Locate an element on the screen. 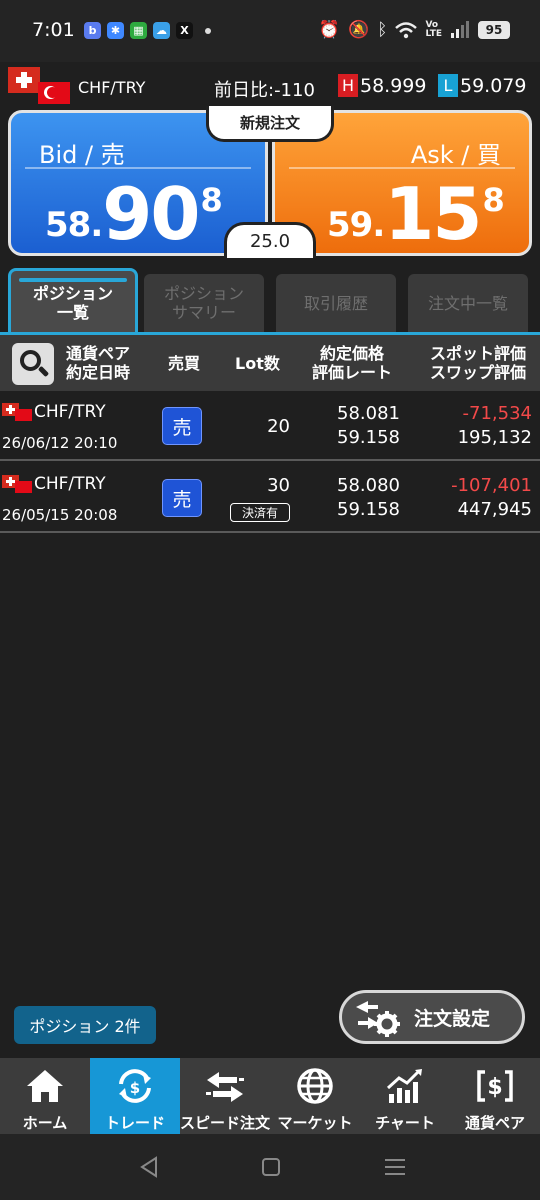 This screenshot has width=540, height=1200. row-lot: 20 is located at coordinates (278, 426).